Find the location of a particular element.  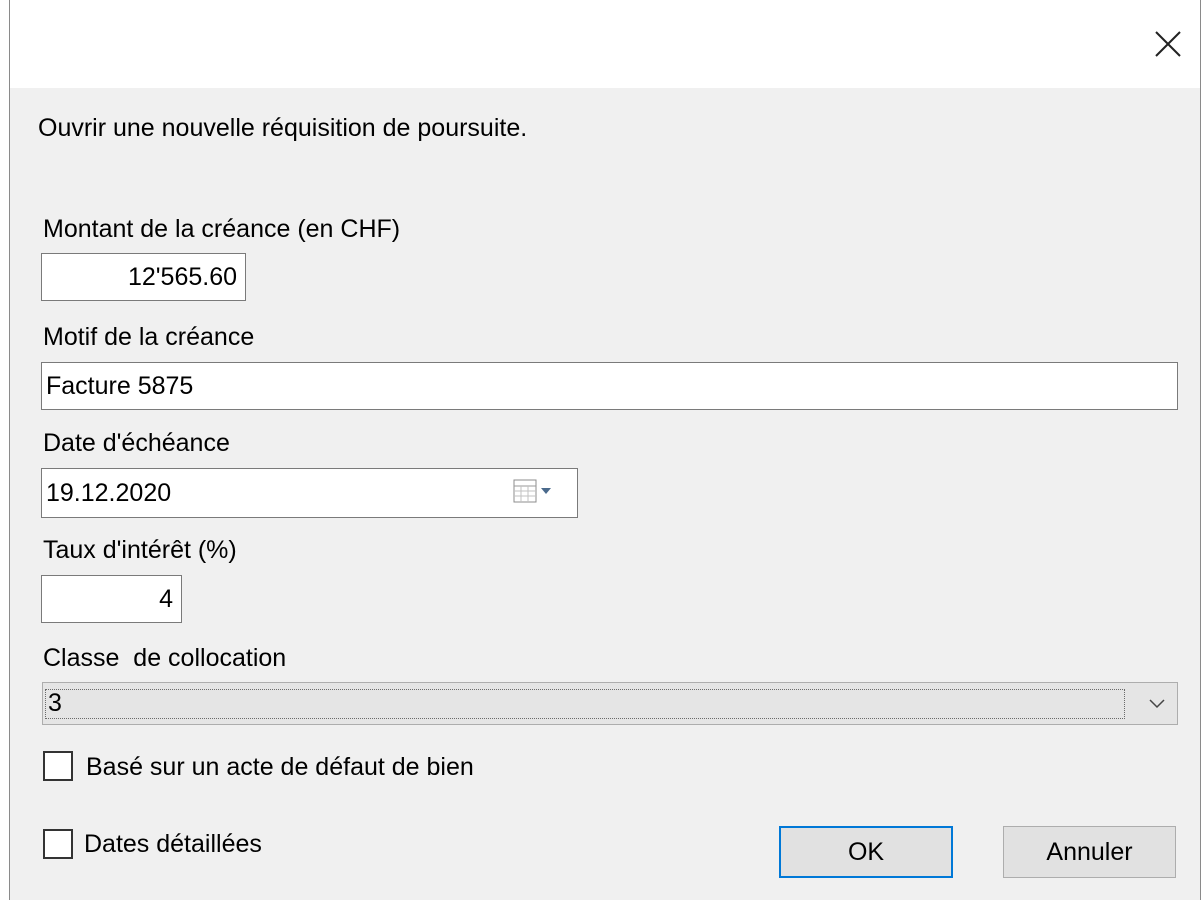

close-button is located at coordinates (1168, 44).